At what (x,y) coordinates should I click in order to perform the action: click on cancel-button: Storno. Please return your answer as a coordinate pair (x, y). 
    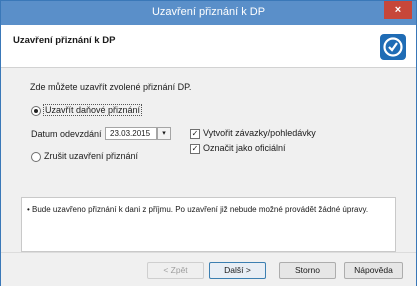
    Looking at the image, I should click on (307, 270).